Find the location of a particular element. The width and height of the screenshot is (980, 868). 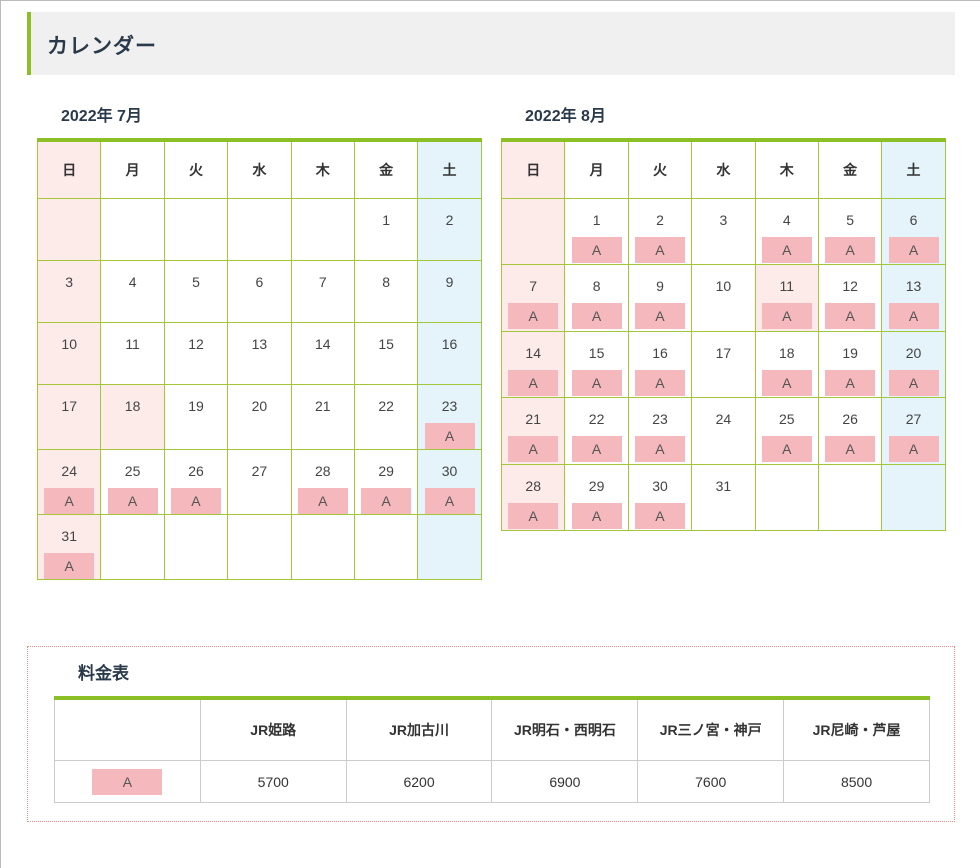

day-number: 24 is located at coordinates (723, 419).